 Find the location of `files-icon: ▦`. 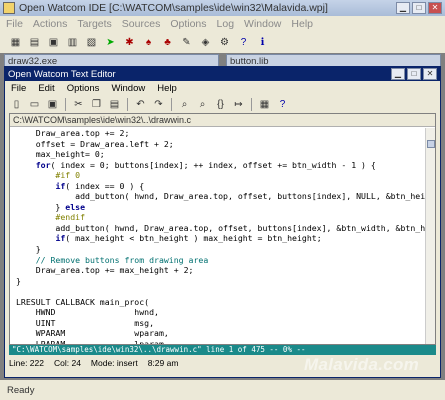

files-icon: ▦ is located at coordinates (264, 104).